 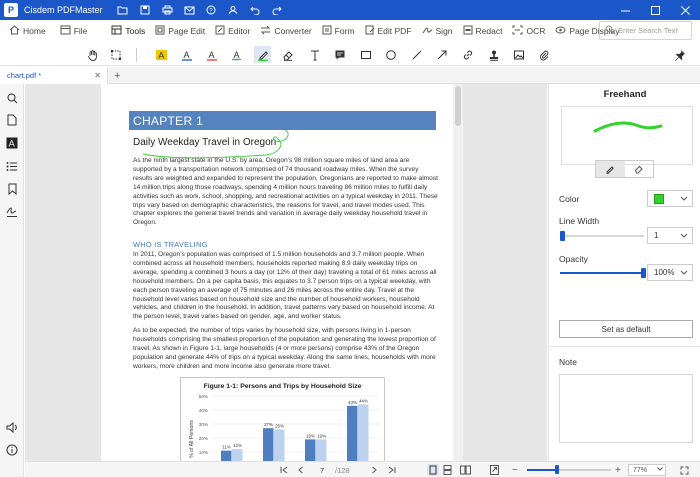 I want to click on annotation-toolbar: A A A A, so click(x=350, y=54).